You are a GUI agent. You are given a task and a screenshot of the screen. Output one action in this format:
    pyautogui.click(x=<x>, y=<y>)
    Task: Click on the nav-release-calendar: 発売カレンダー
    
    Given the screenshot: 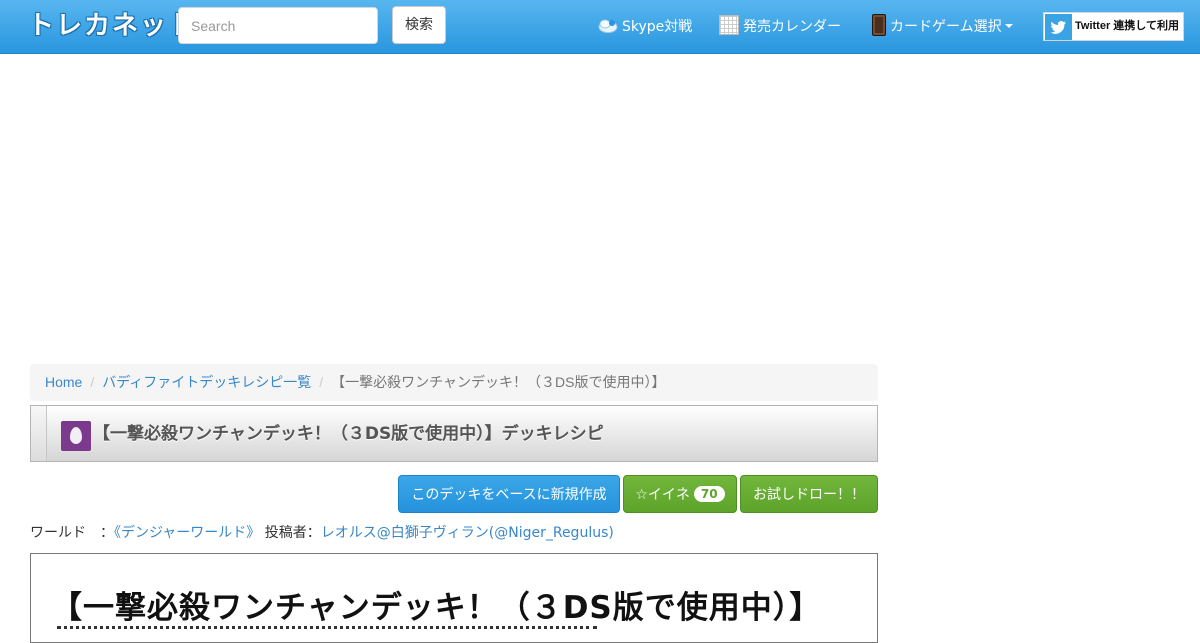 What is the action you would take?
    pyautogui.click(x=780, y=27)
    